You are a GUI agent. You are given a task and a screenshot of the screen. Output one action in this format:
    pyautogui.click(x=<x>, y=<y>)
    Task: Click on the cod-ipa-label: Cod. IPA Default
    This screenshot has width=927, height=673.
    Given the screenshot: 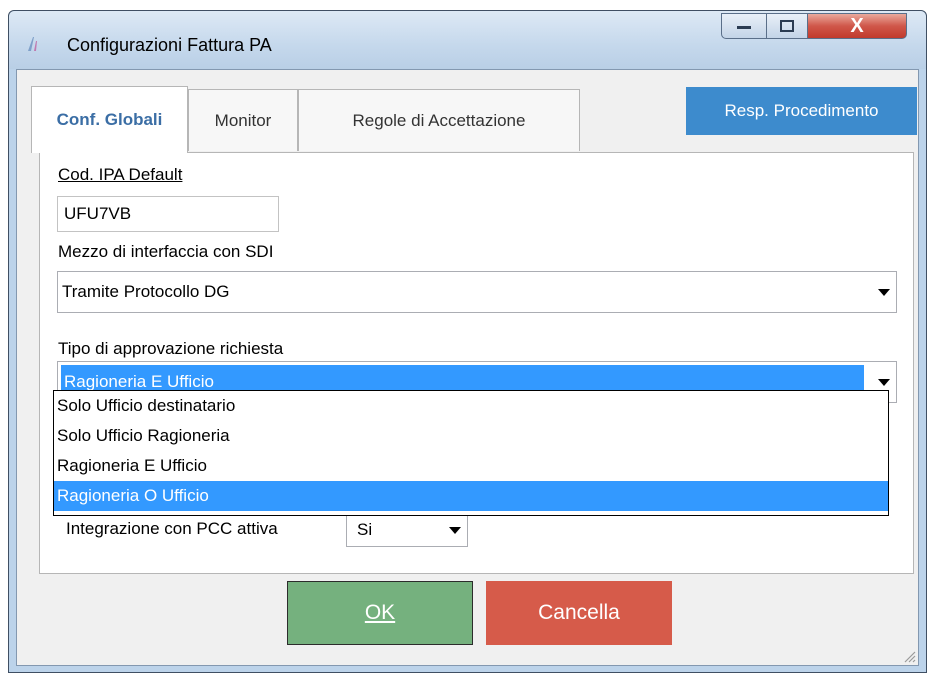 What is the action you would take?
    pyautogui.click(x=120, y=175)
    